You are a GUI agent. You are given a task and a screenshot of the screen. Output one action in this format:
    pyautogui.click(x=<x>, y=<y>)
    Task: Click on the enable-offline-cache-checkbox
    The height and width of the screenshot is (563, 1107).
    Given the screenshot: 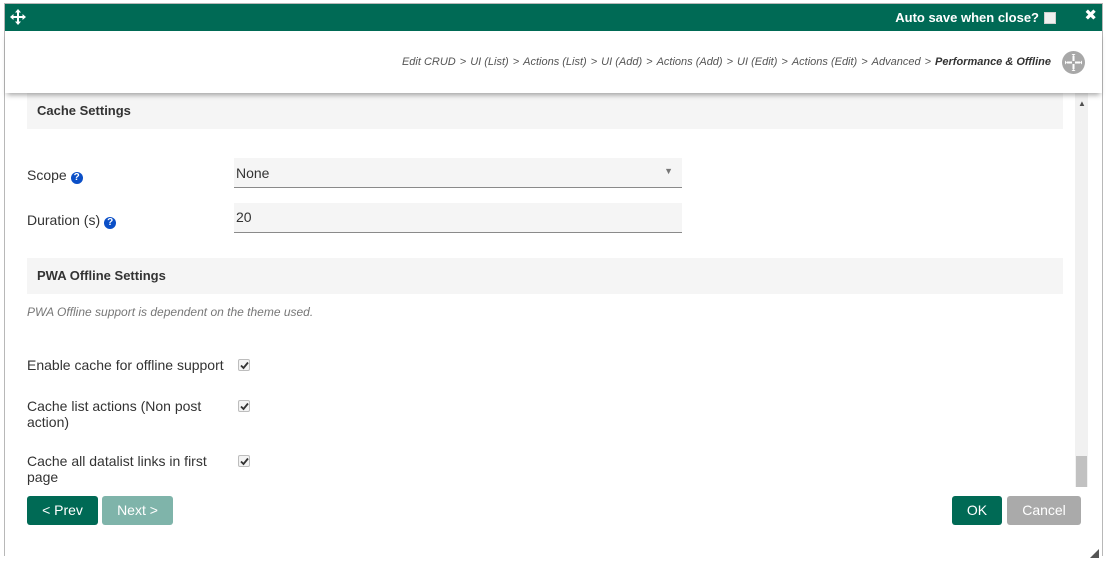 What is the action you would take?
    pyautogui.click(x=244, y=365)
    